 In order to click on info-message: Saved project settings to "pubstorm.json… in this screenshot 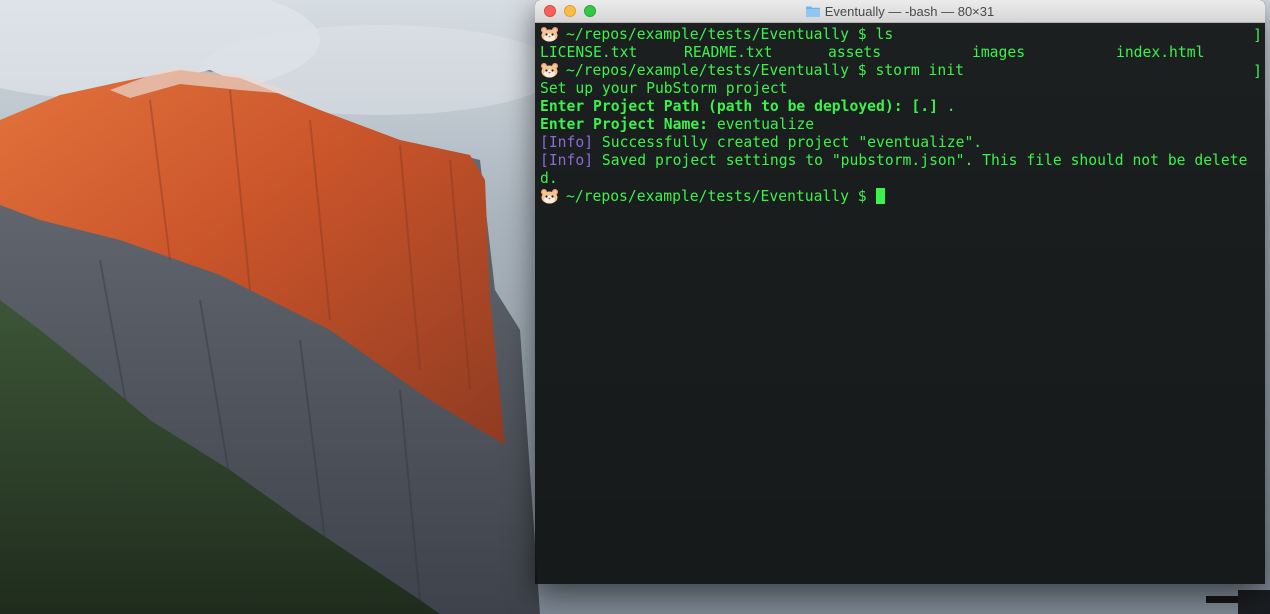, I will do `click(920, 160)`.